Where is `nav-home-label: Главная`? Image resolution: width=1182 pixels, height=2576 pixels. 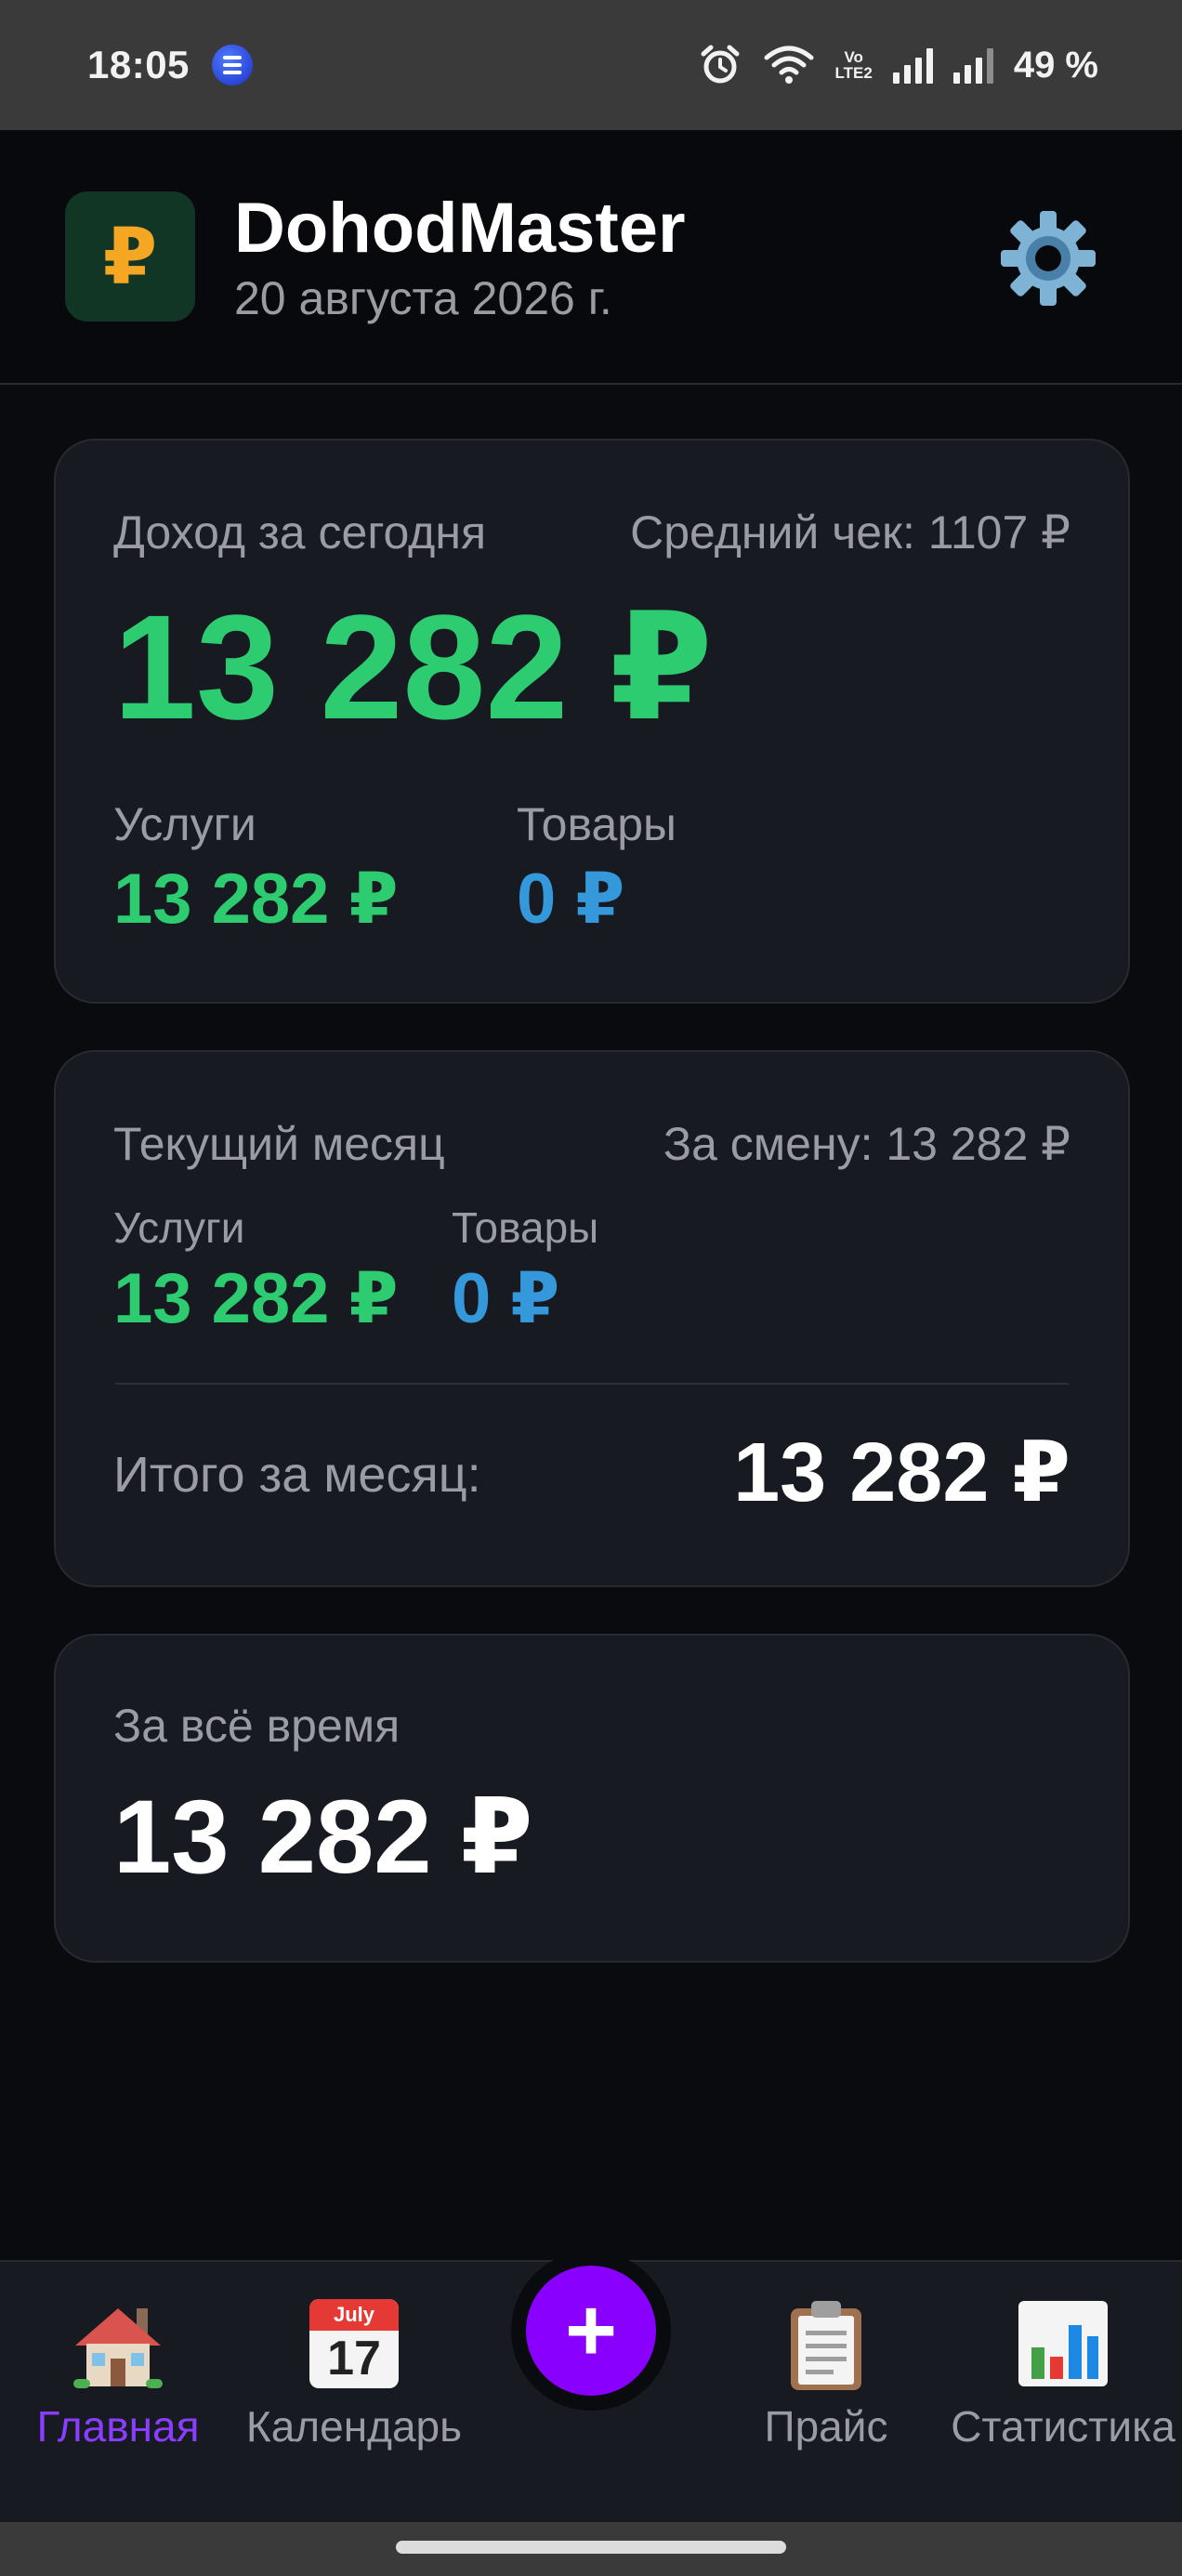 nav-home-label: Главная is located at coordinates (118, 2426).